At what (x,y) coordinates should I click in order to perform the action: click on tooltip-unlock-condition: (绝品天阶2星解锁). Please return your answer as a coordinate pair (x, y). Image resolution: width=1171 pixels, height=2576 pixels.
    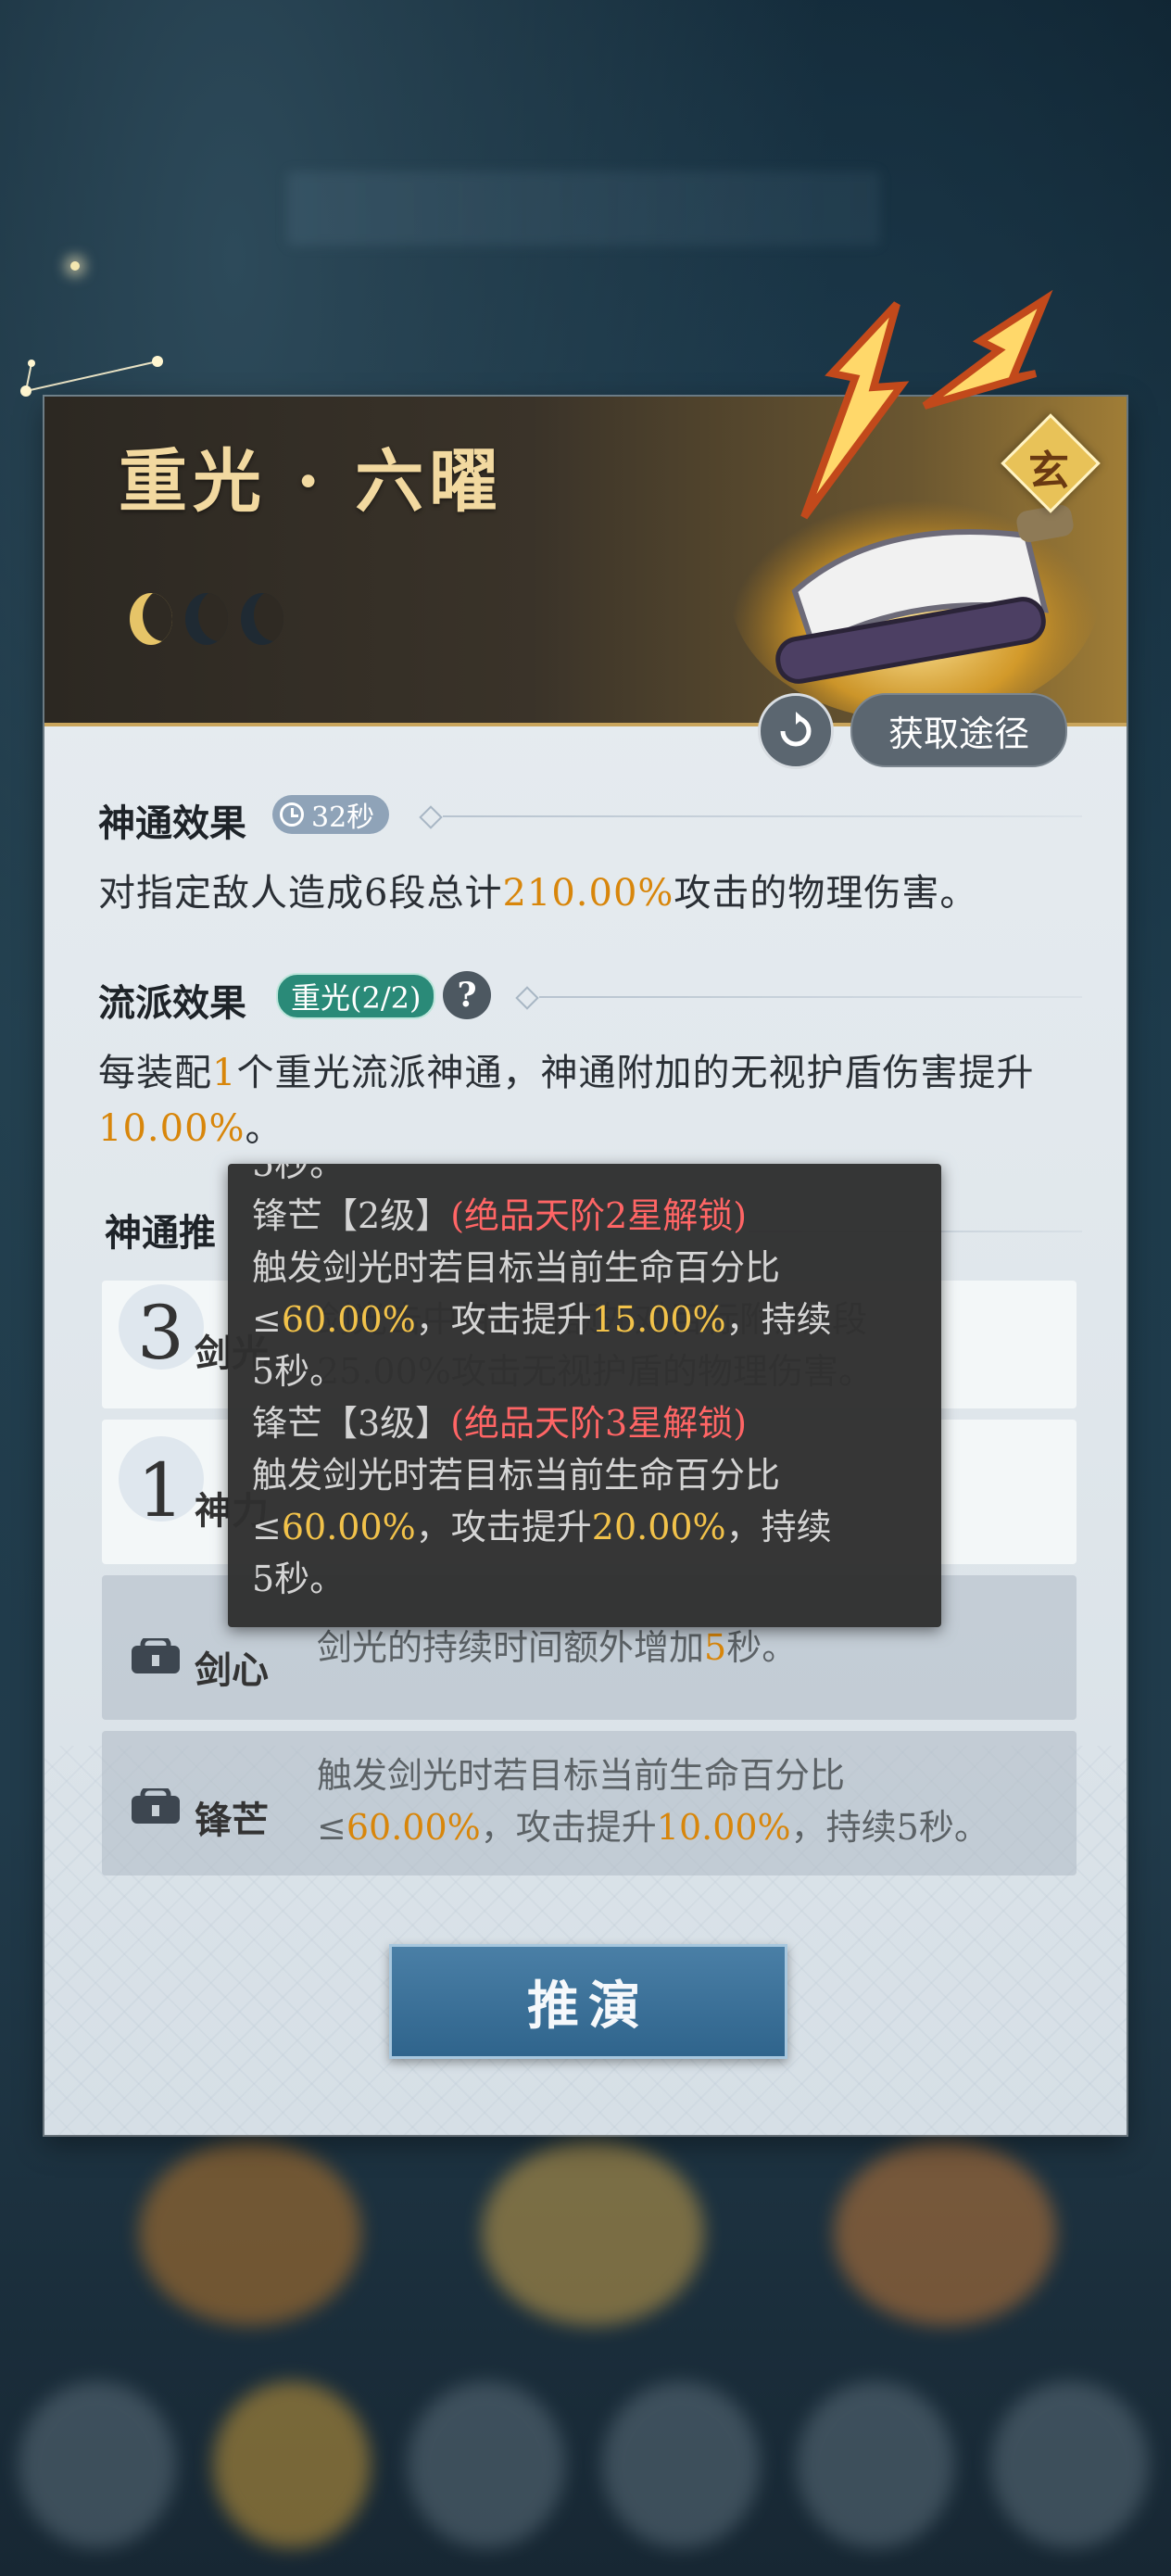
    Looking at the image, I should click on (599, 1216).